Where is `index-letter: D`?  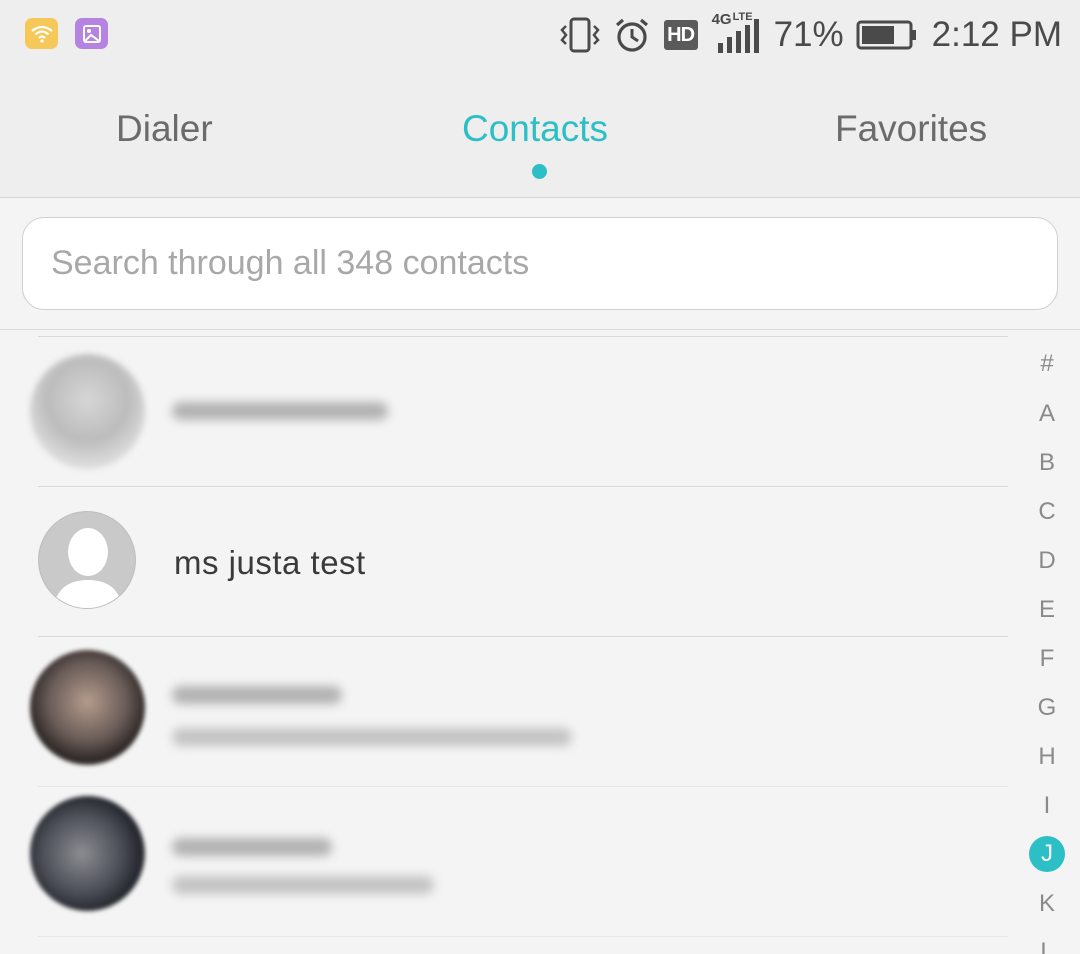
index-letter: D is located at coordinates (1047, 561).